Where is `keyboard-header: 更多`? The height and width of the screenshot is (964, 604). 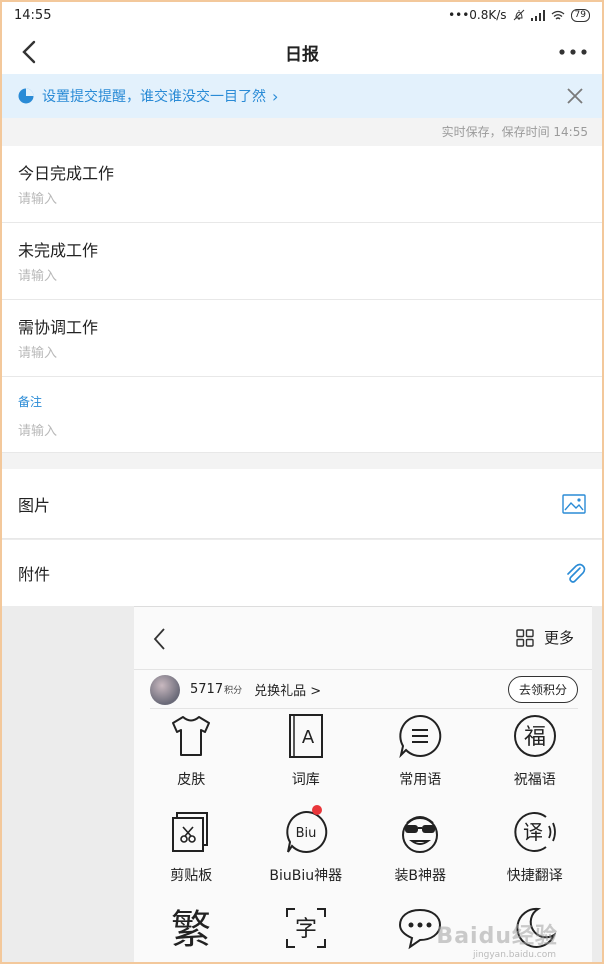 keyboard-header: 更多 is located at coordinates (363, 638).